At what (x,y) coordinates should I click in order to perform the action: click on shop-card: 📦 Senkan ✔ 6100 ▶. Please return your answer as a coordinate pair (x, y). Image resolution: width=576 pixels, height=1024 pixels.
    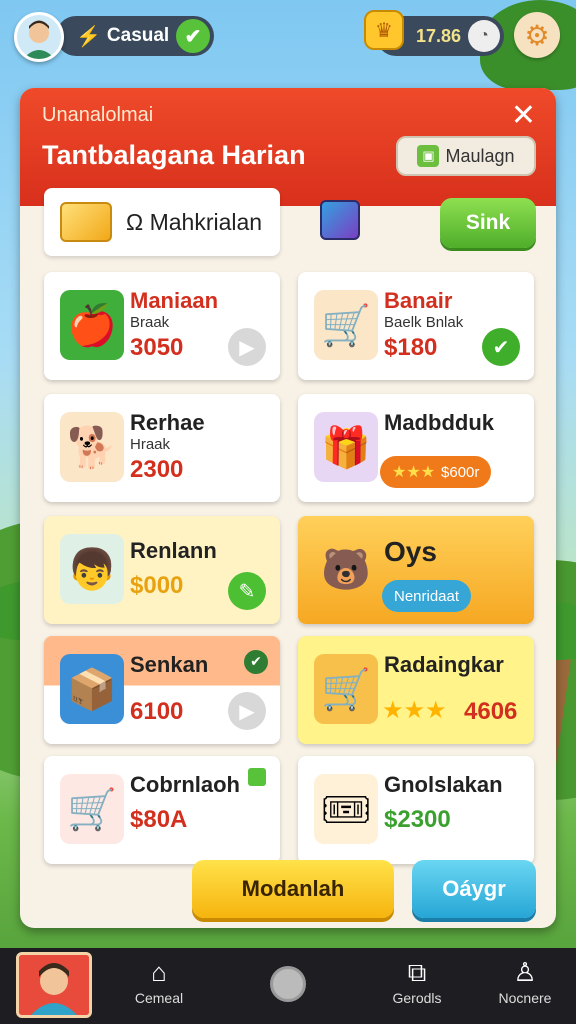
    Looking at the image, I should click on (162, 690).